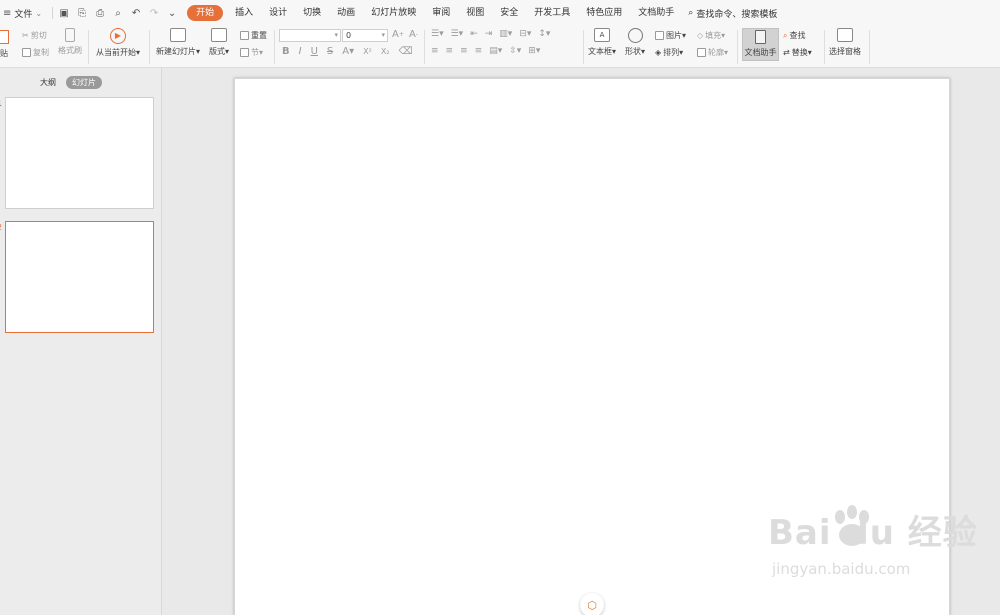  What do you see at coordinates (278, 13) in the screenshot?
I see `tab-design: 设计` at bounding box center [278, 13].